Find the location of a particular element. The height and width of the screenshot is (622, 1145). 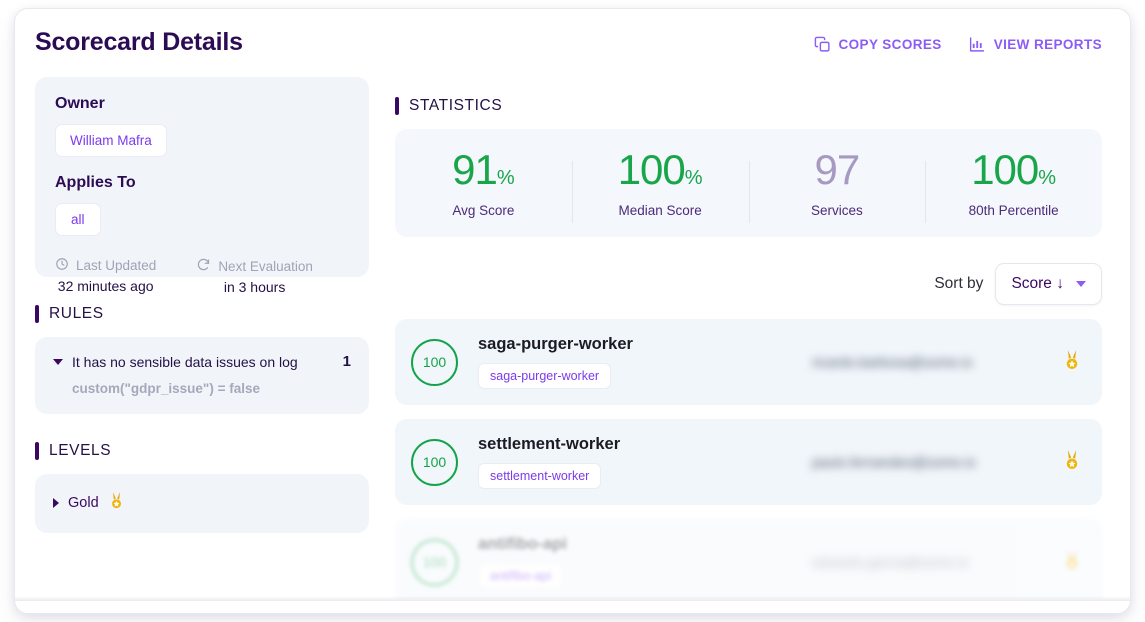

service-main: saga-purger-worker saga-purger-worker is located at coordinates (645, 362).